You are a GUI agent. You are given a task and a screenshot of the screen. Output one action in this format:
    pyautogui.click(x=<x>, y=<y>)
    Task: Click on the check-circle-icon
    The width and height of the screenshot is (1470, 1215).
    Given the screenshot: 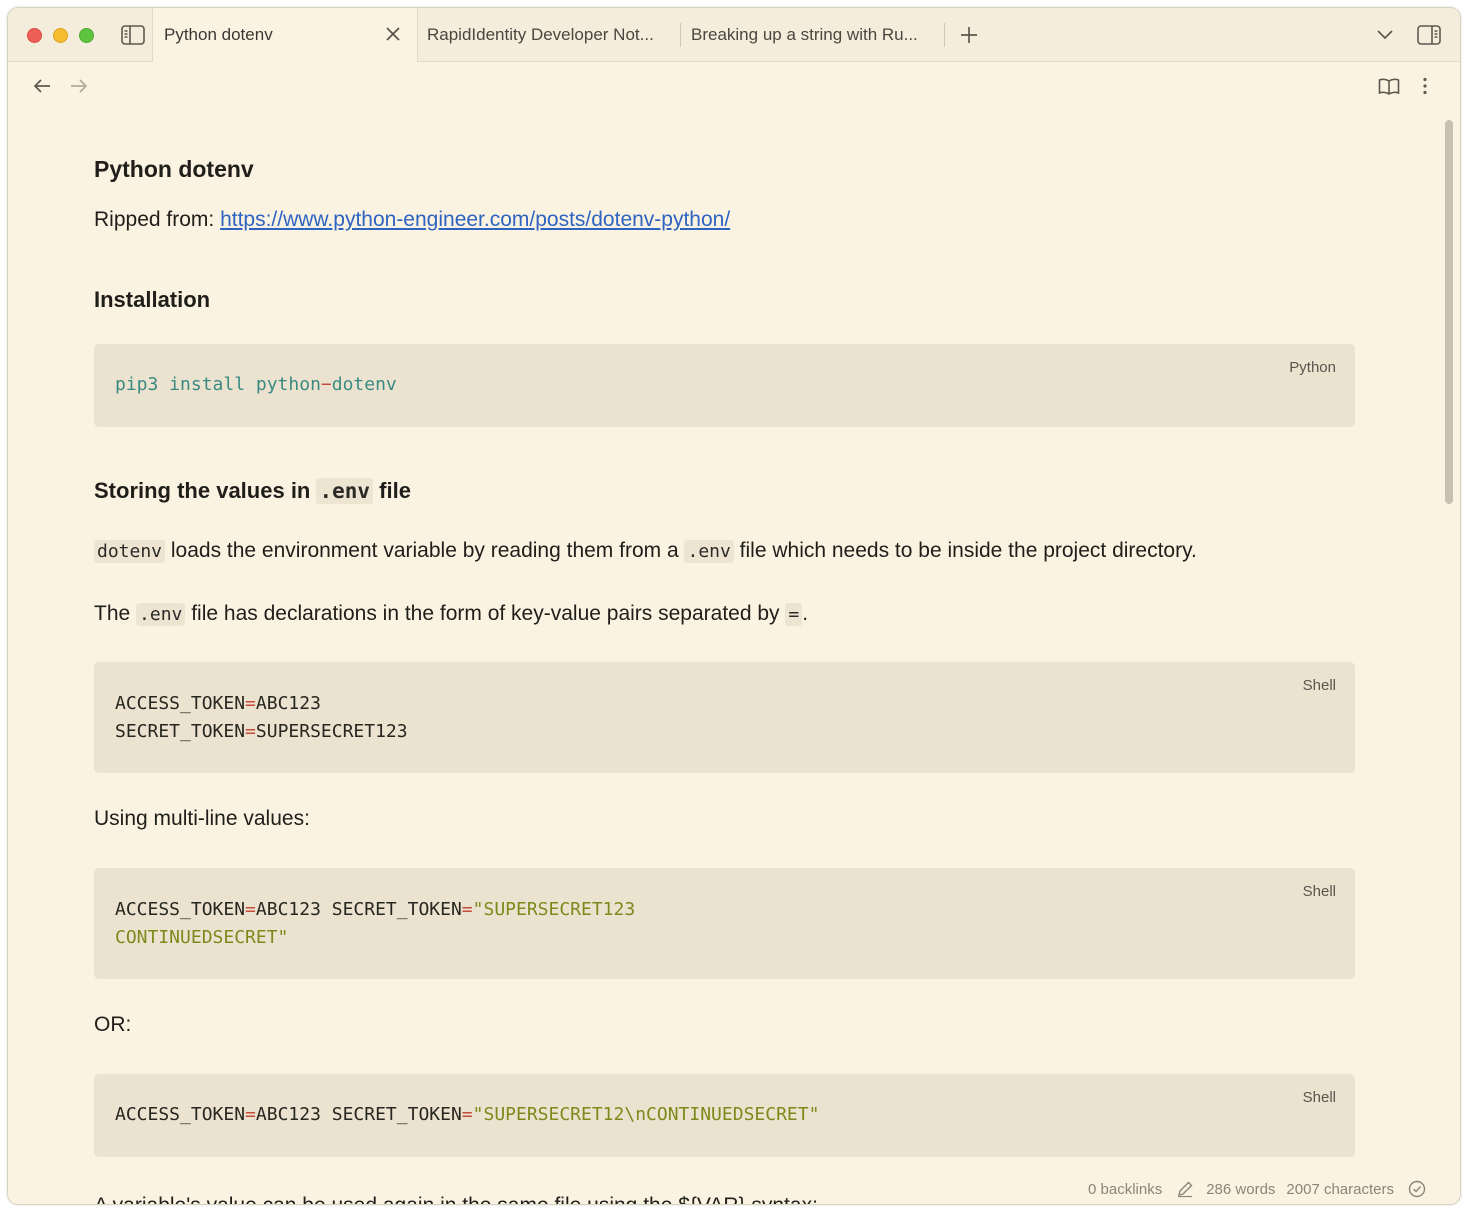 What is the action you would take?
    pyautogui.click(x=1417, y=1189)
    